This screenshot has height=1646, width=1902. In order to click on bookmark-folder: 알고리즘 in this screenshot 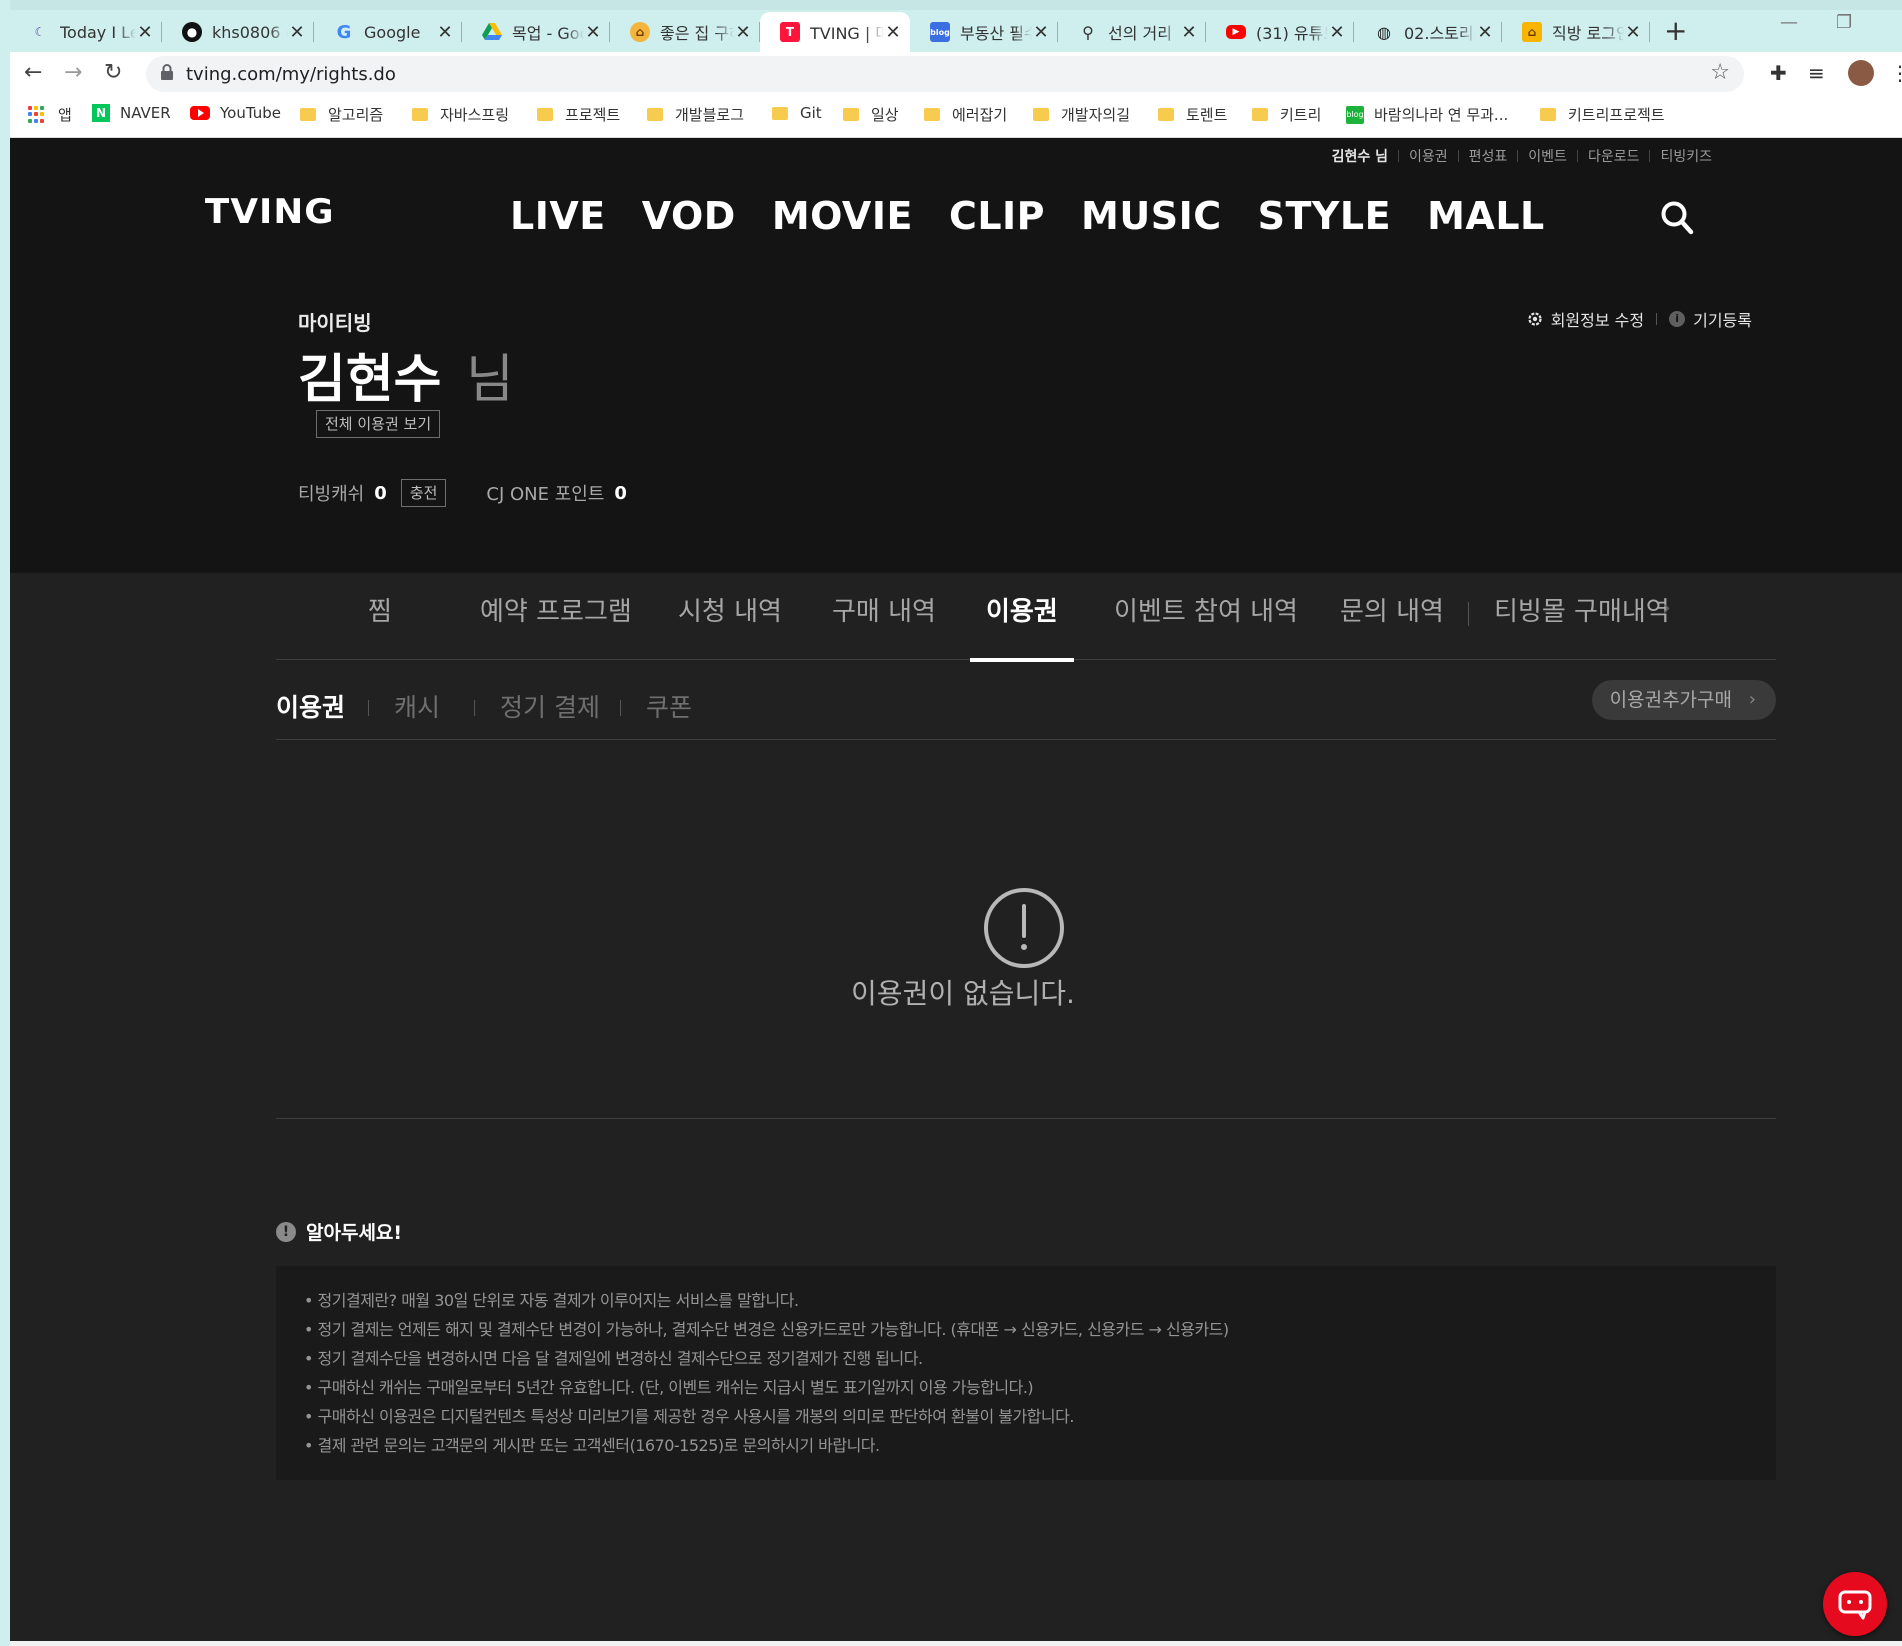, I will do `click(341, 114)`.